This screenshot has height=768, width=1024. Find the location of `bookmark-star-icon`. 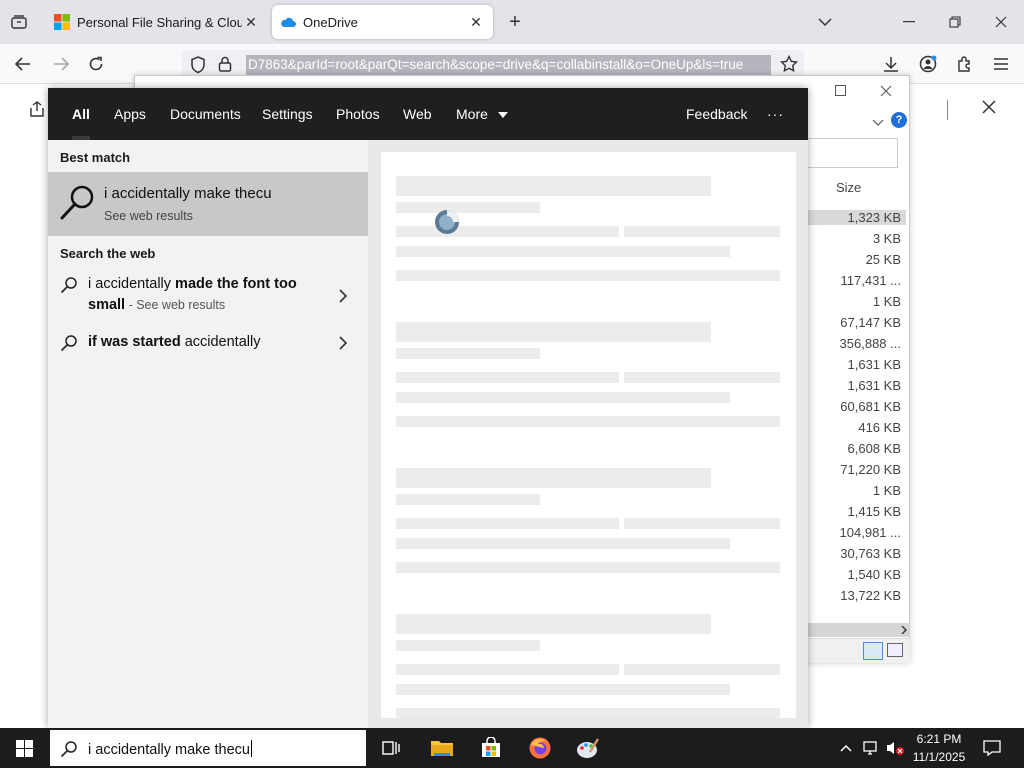

bookmark-star-icon is located at coordinates (789, 63).